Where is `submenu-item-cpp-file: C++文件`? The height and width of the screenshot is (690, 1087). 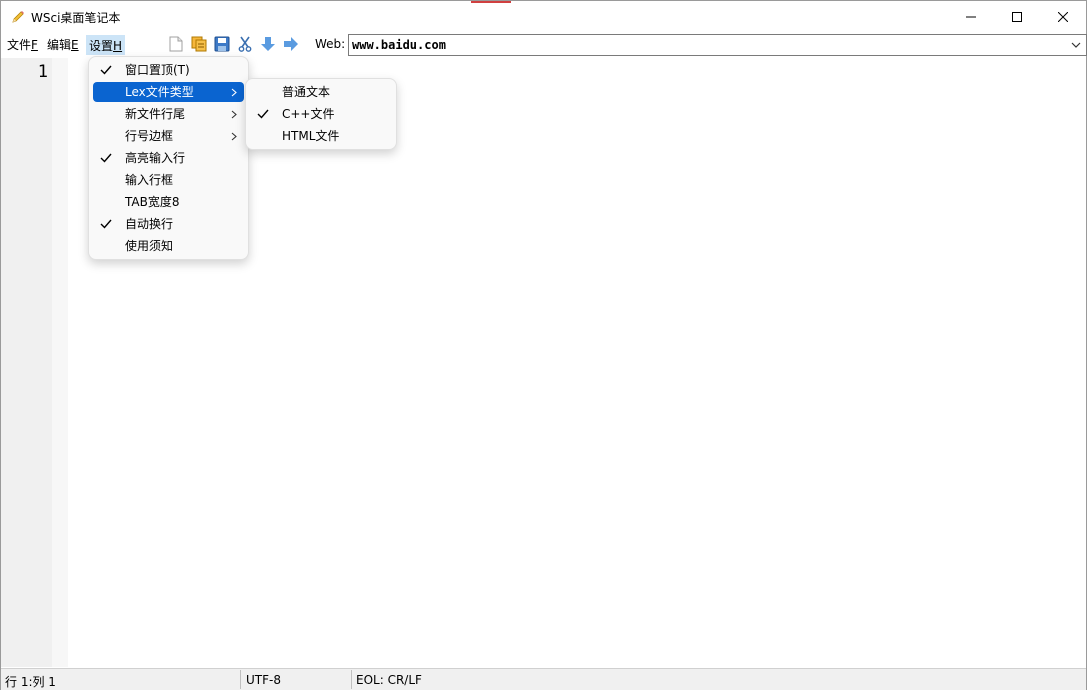
submenu-item-cpp-file: C++文件 is located at coordinates (321, 114).